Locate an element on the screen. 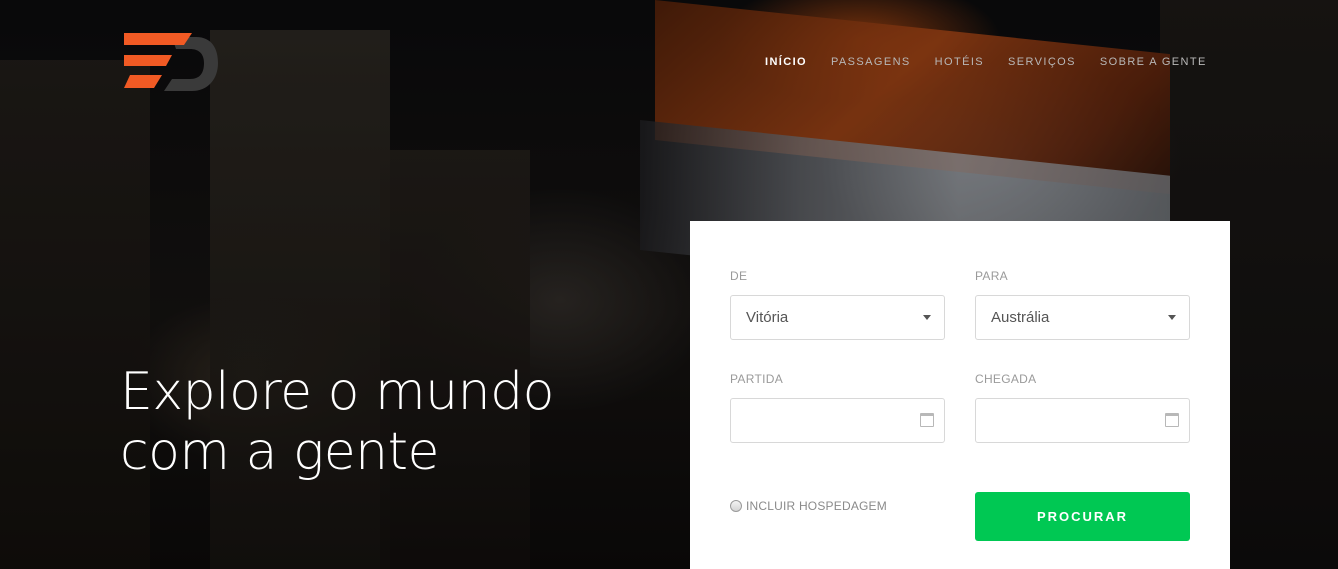 This screenshot has width=1338, height=569. departure-date-input is located at coordinates (837, 420).